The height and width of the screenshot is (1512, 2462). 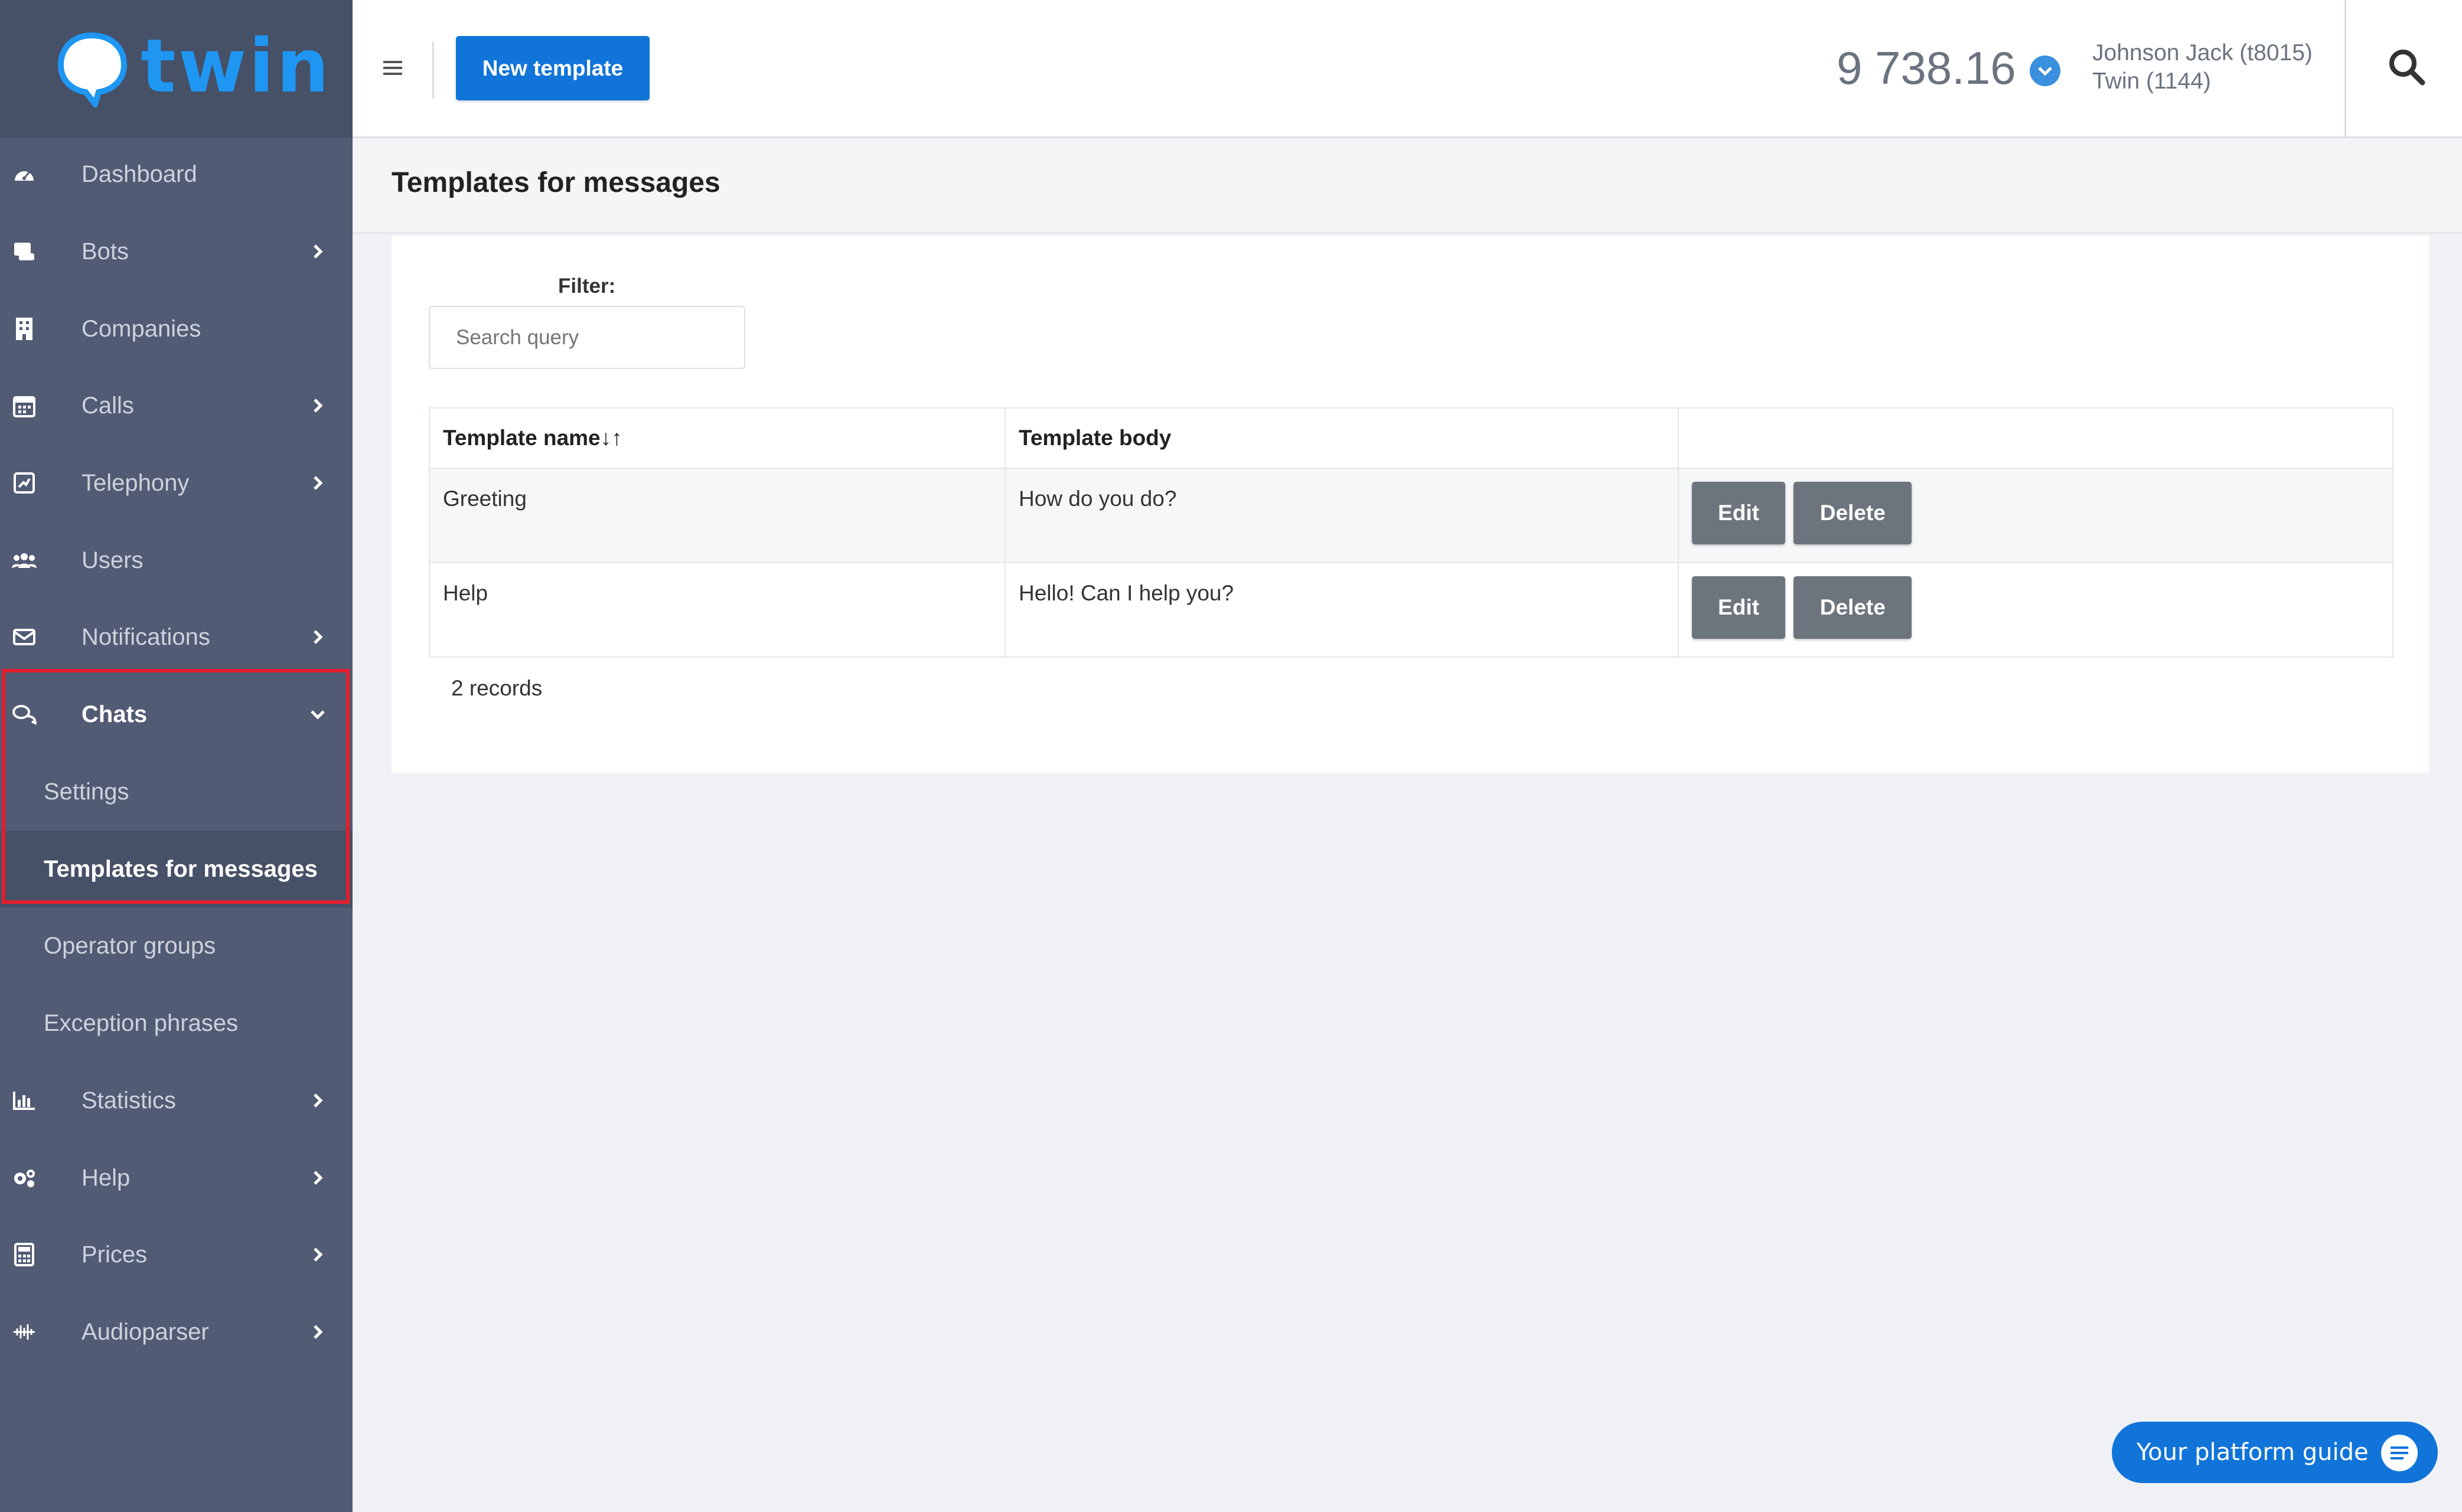 I want to click on sidebar-item-notifications: Notifications, so click(x=176, y=637).